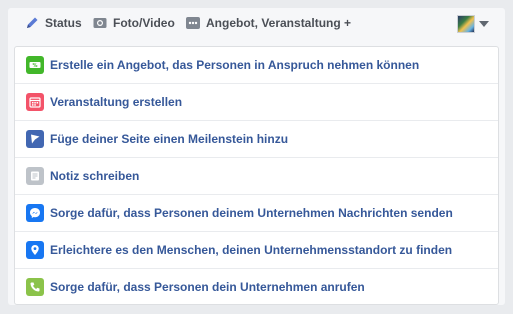 The image size is (513, 314). Describe the element at coordinates (256, 101) in the screenshot. I see `menu-item-create-event: Veranstaltung erstellen` at that location.